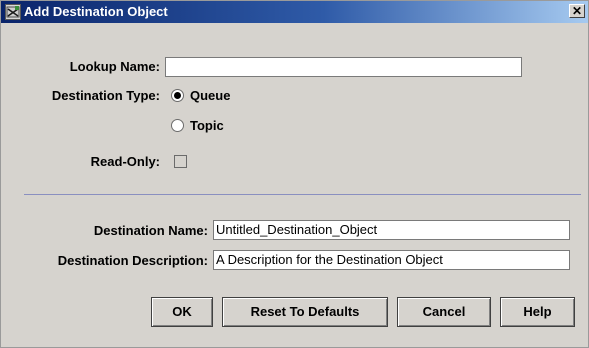  Describe the element at coordinates (391, 230) in the screenshot. I see `destination-name-input: Untitled_Destination_Object` at that location.